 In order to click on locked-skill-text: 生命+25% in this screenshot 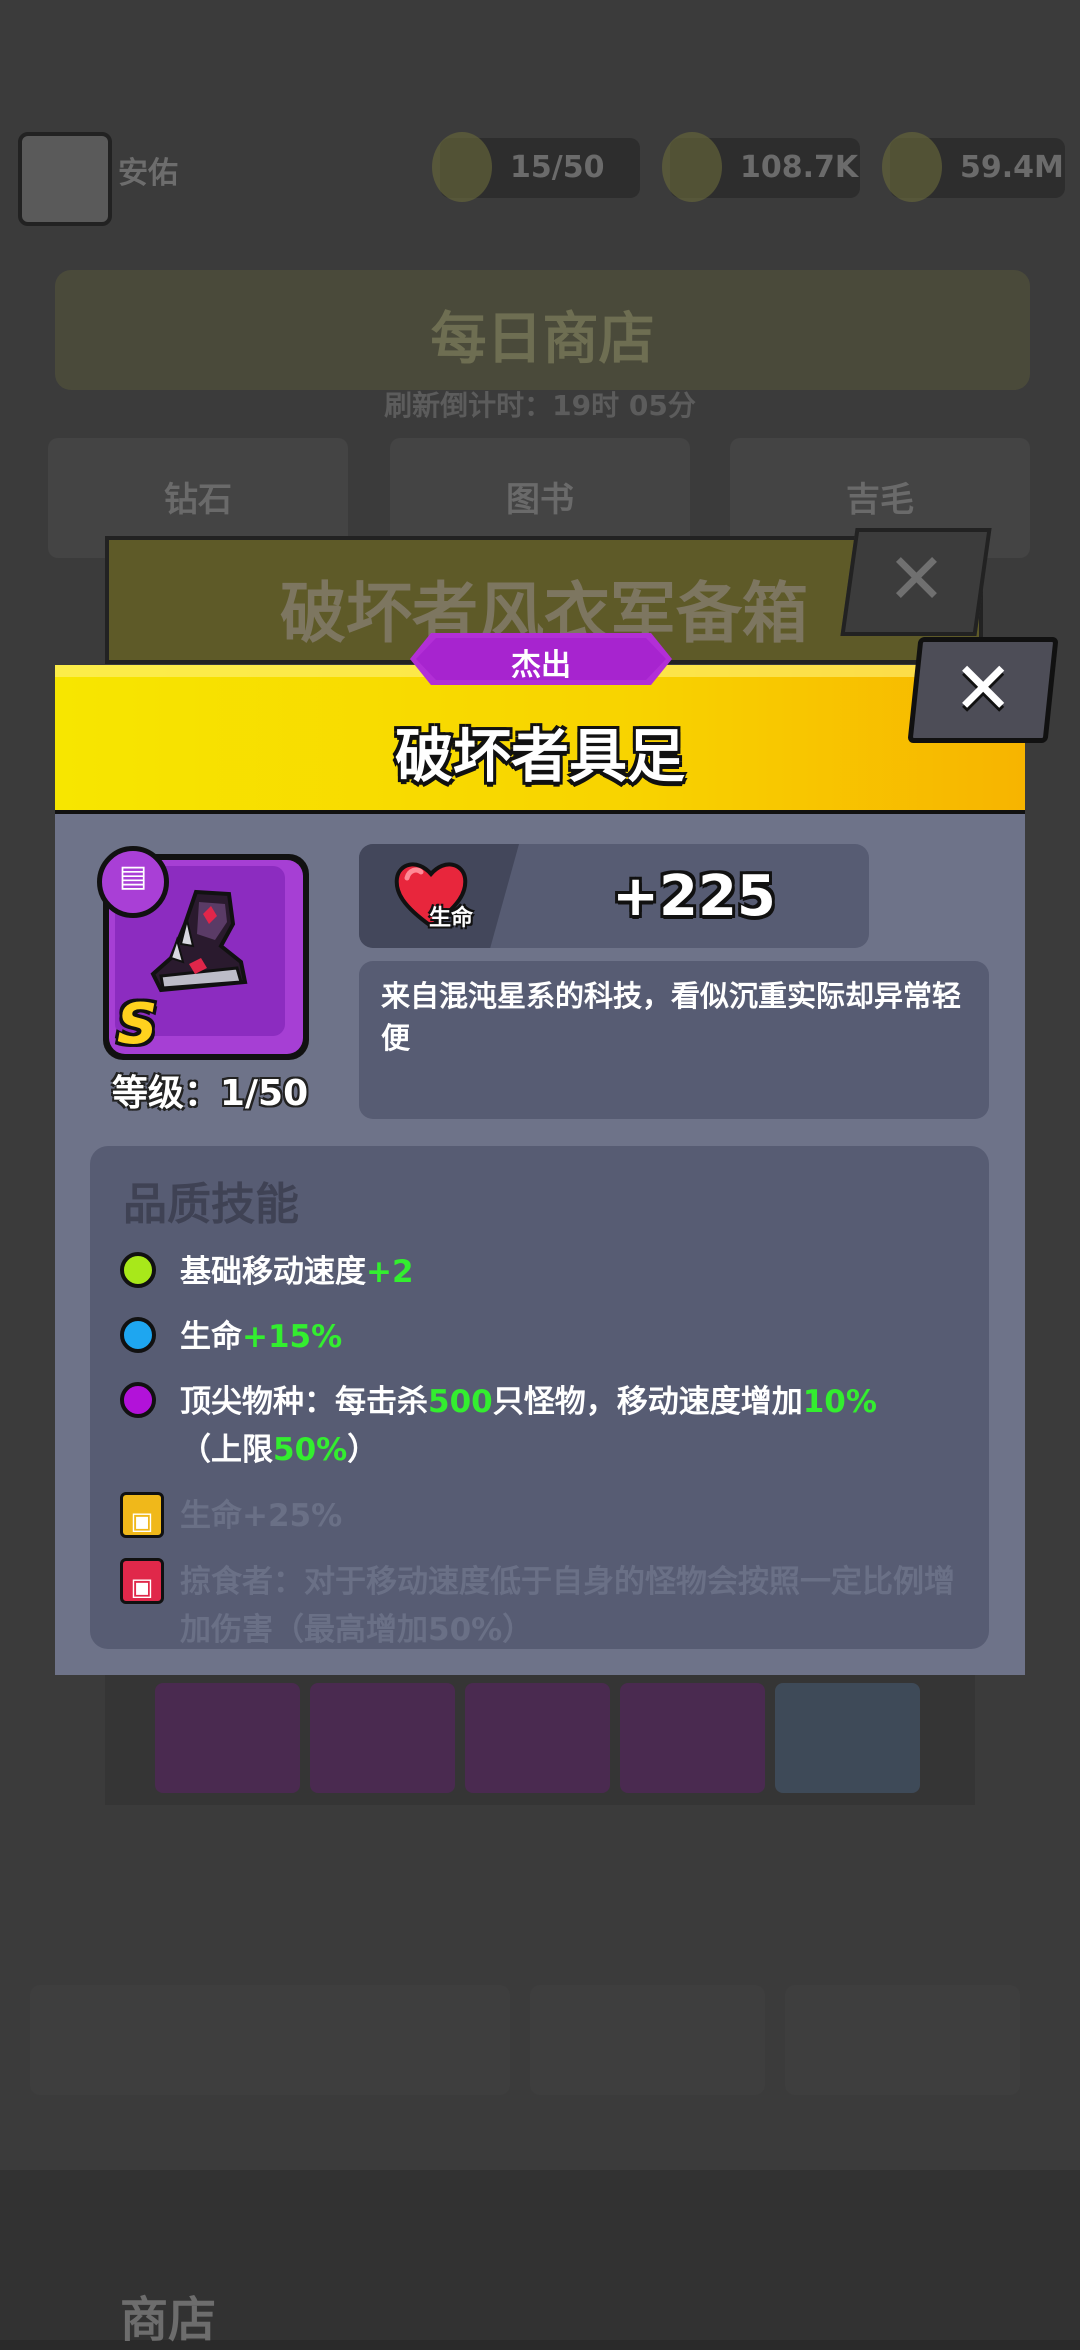, I will do `click(261, 1516)`.